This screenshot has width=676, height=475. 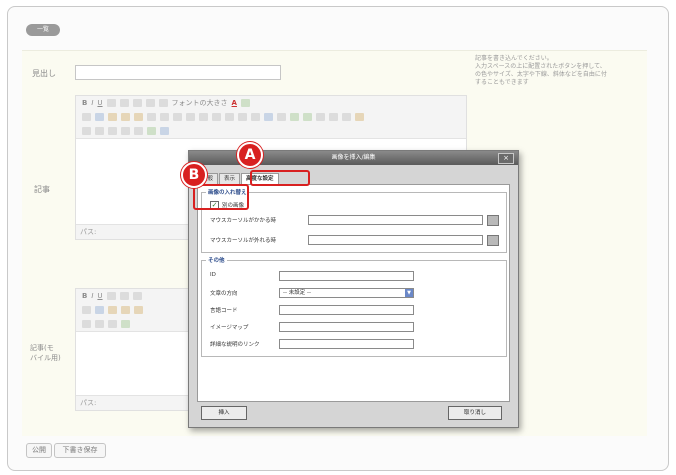 What do you see at coordinates (255, 117) in the screenshot?
I see `redo-icon` at bounding box center [255, 117].